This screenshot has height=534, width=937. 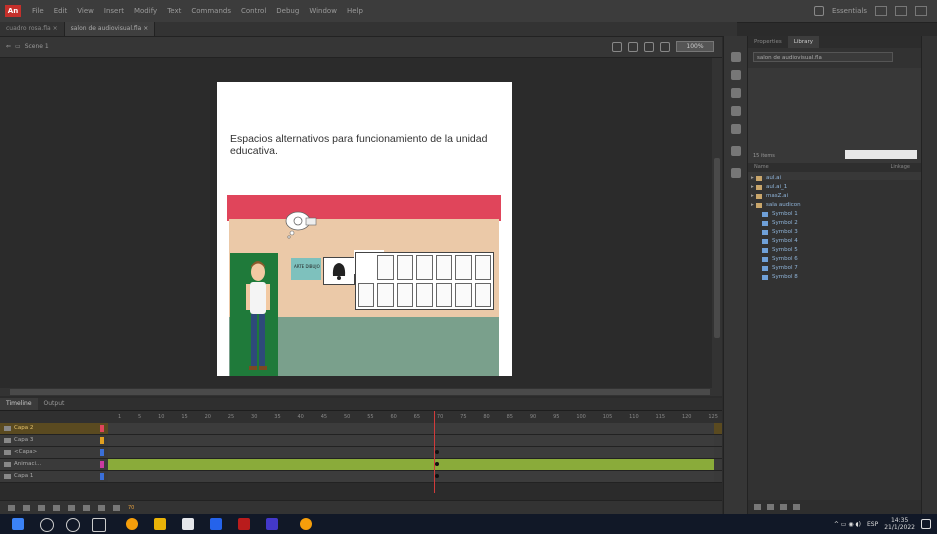 What do you see at coordinates (41, 507) in the screenshot?
I see `delete-layer-icon` at bounding box center [41, 507].